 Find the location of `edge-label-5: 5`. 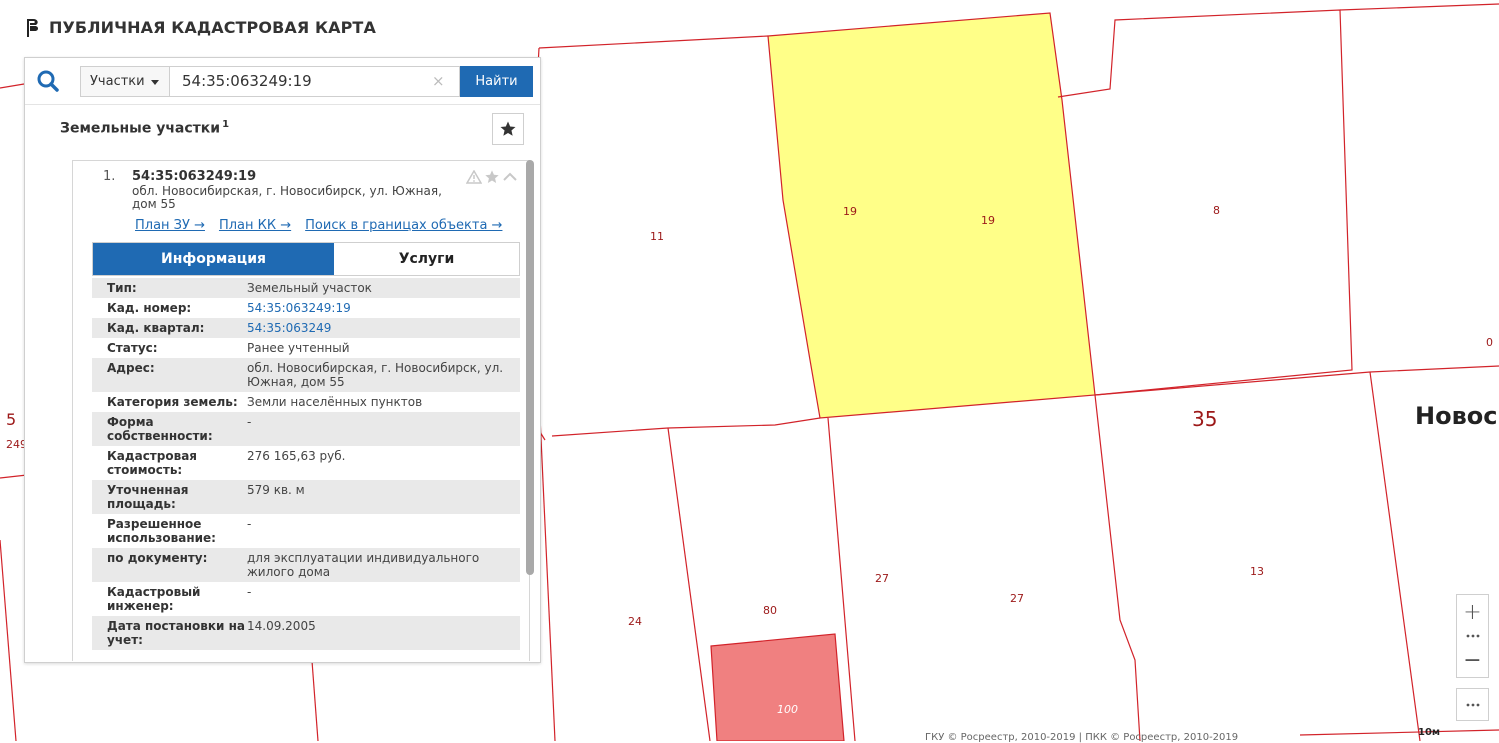

edge-label-5: 5 is located at coordinates (11, 419).